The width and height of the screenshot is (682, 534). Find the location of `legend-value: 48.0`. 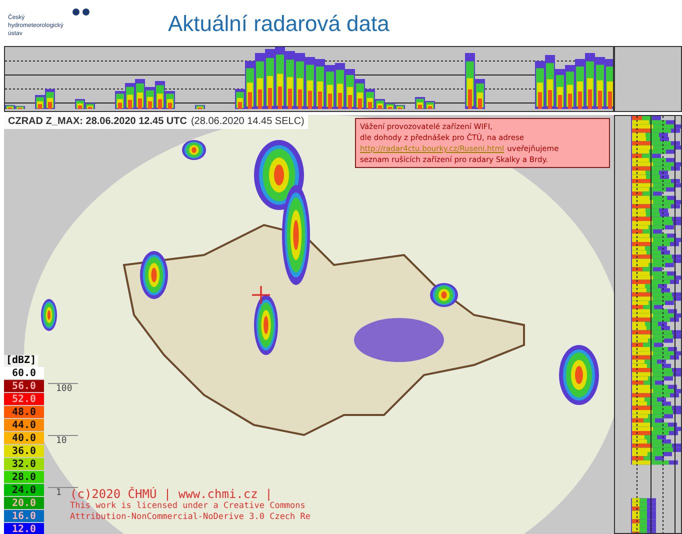

legend-value: 48.0 is located at coordinates (24, 412).